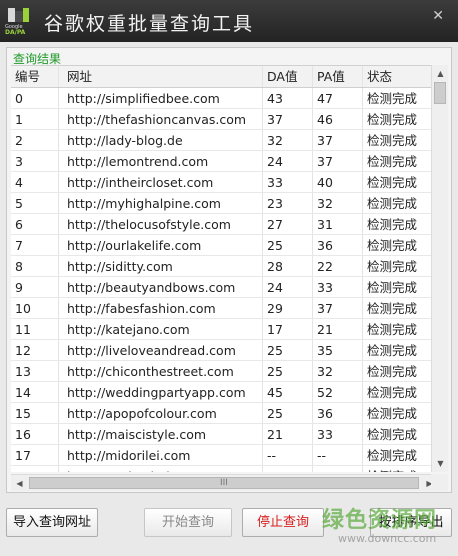 This screenshot has width=458, height=556. What do you see at coordinates (161, 308) in the screenshot?
I see `row-url: http://fabesfashion.com` at bounding box center [161, 308].